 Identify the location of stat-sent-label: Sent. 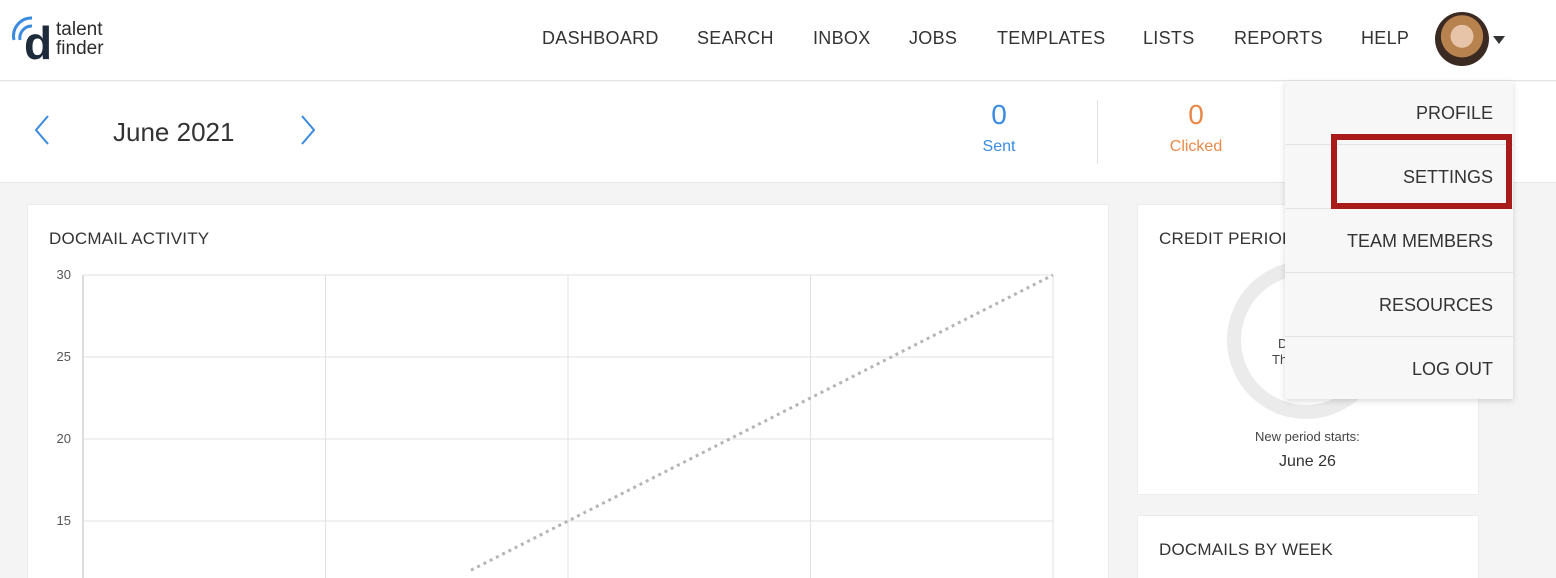
(999, 146).